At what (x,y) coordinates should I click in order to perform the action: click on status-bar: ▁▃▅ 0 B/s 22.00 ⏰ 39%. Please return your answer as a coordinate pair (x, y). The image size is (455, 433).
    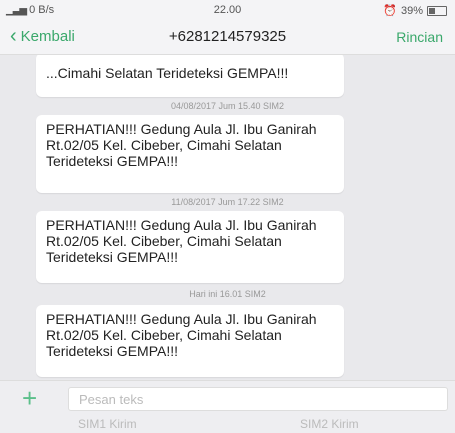
    Looking at the image, I should click on (227, 10).